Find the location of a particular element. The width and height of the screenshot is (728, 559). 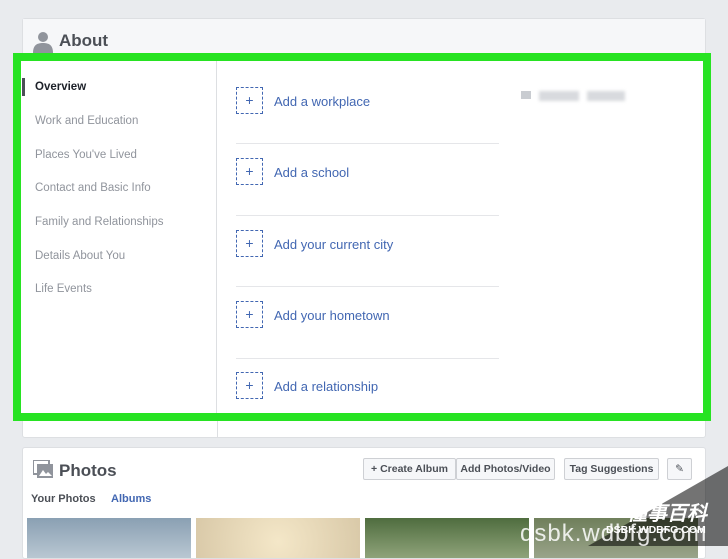

sidebar-item-overview: Overview is located at coordinates (60, 87).